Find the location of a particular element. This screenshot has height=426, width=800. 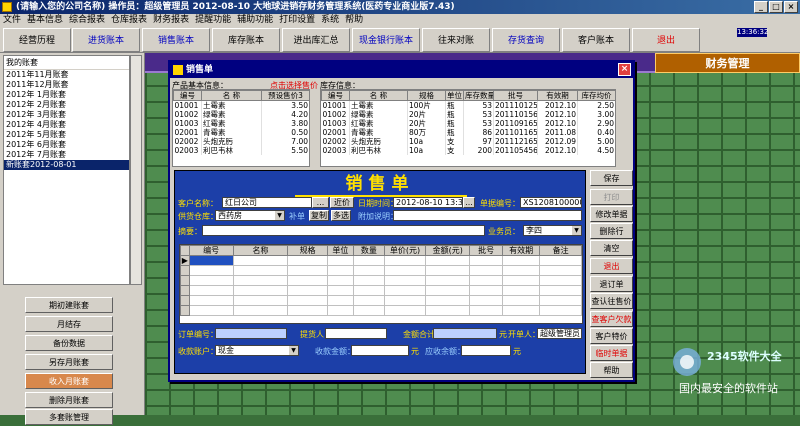

toolbar-button: 退出 is located at coordinates (666, 40).